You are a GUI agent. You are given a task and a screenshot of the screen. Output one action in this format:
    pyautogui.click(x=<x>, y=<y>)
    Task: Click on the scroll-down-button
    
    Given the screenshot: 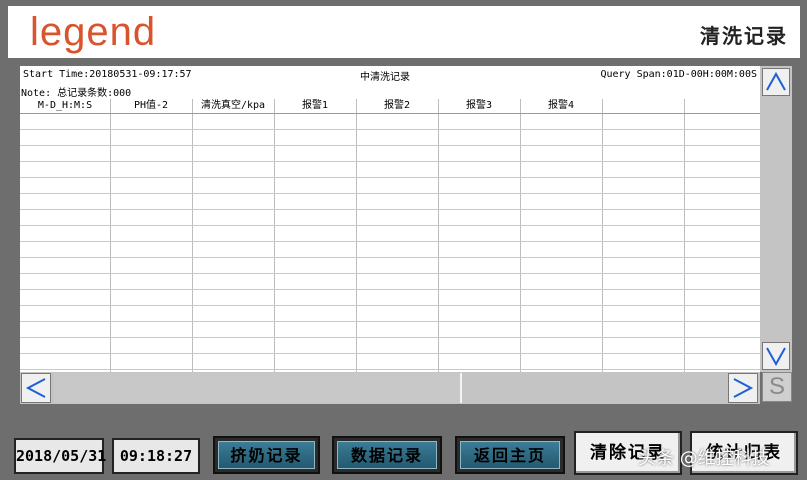 What is the action you would take?
    pyautogui.click(x=776, y=356)
    